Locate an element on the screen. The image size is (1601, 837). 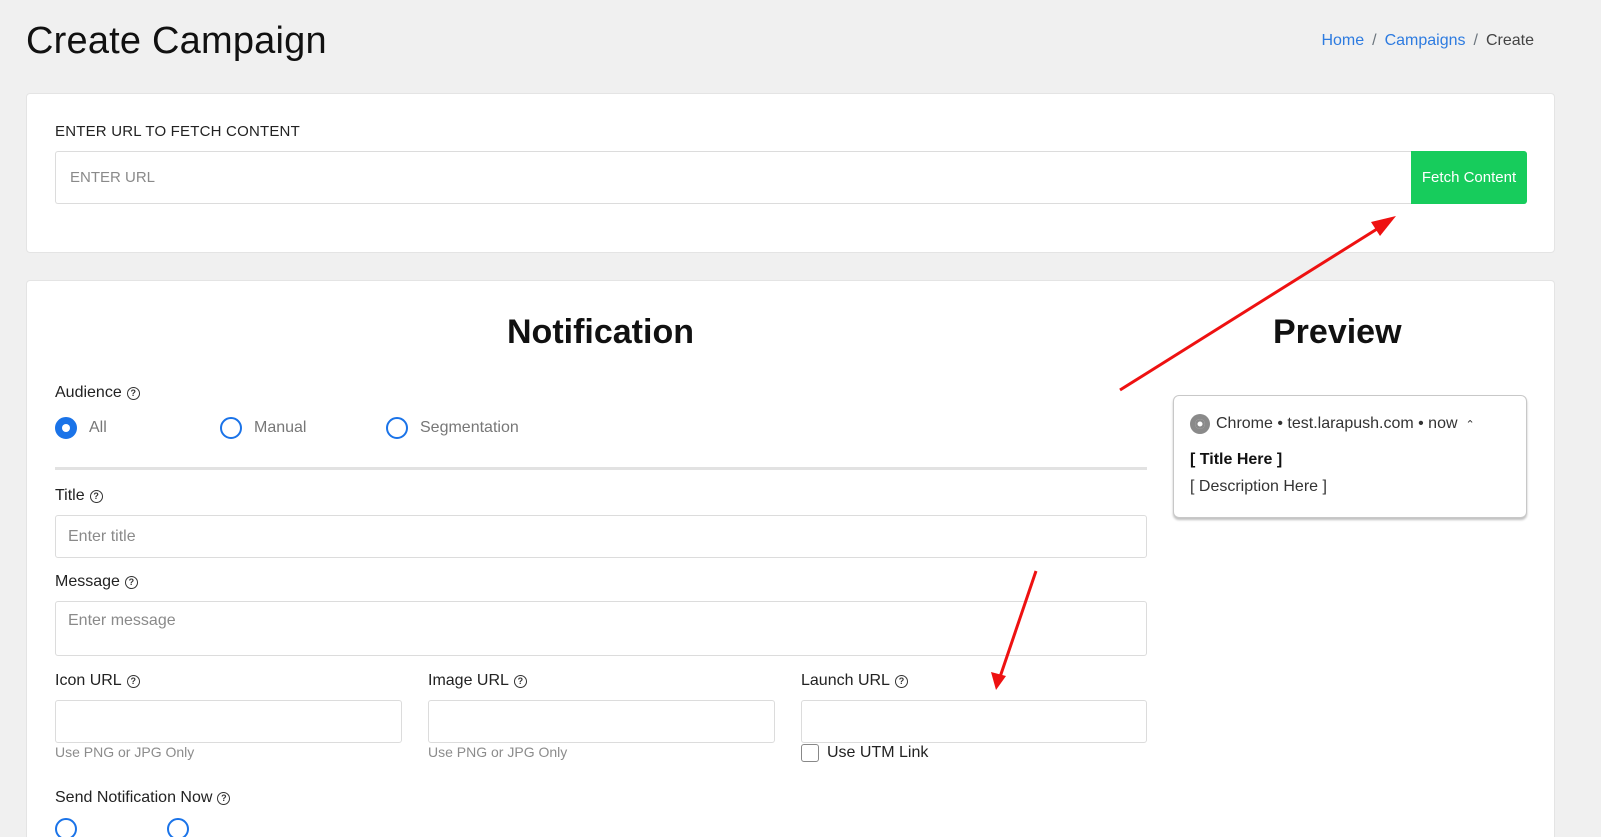
send-now-label: Send Notification Now ? is located at coordinates (143, 798).